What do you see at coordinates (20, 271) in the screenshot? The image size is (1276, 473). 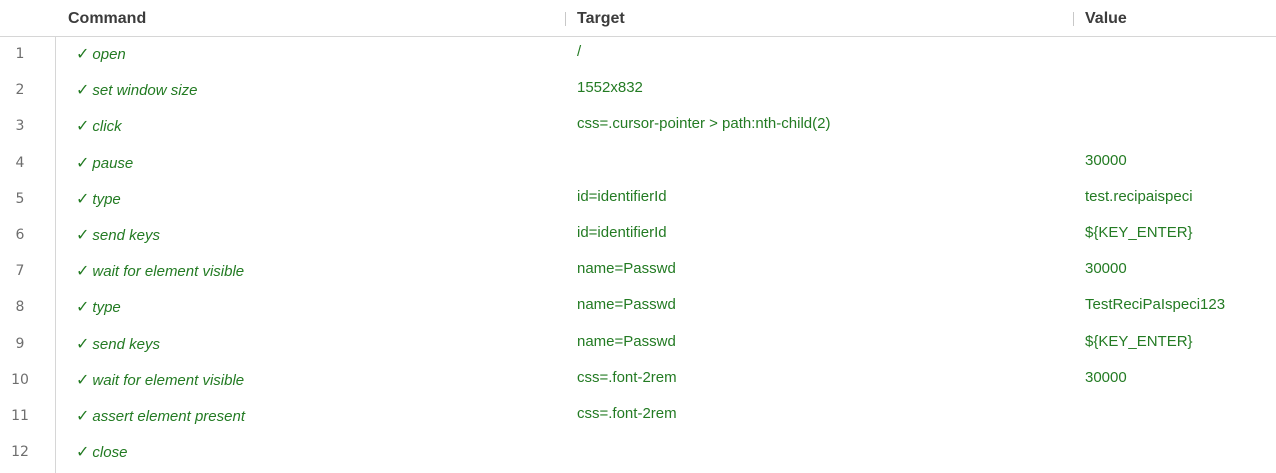 I see `line-number: 7` at bounding box center [20, 271].